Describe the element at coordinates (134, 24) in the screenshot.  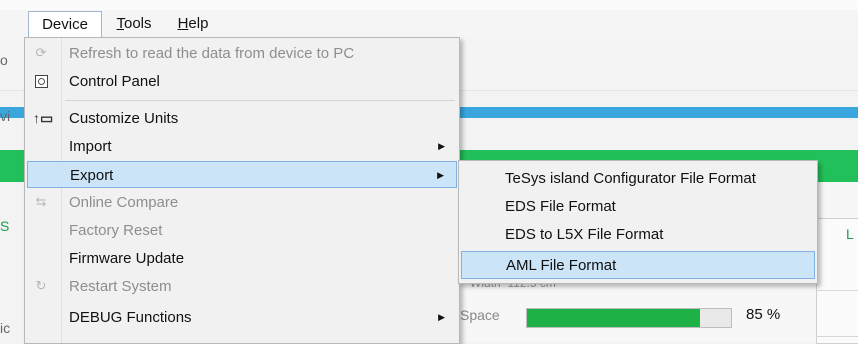
I see `menu-tools: Tools` at that location.